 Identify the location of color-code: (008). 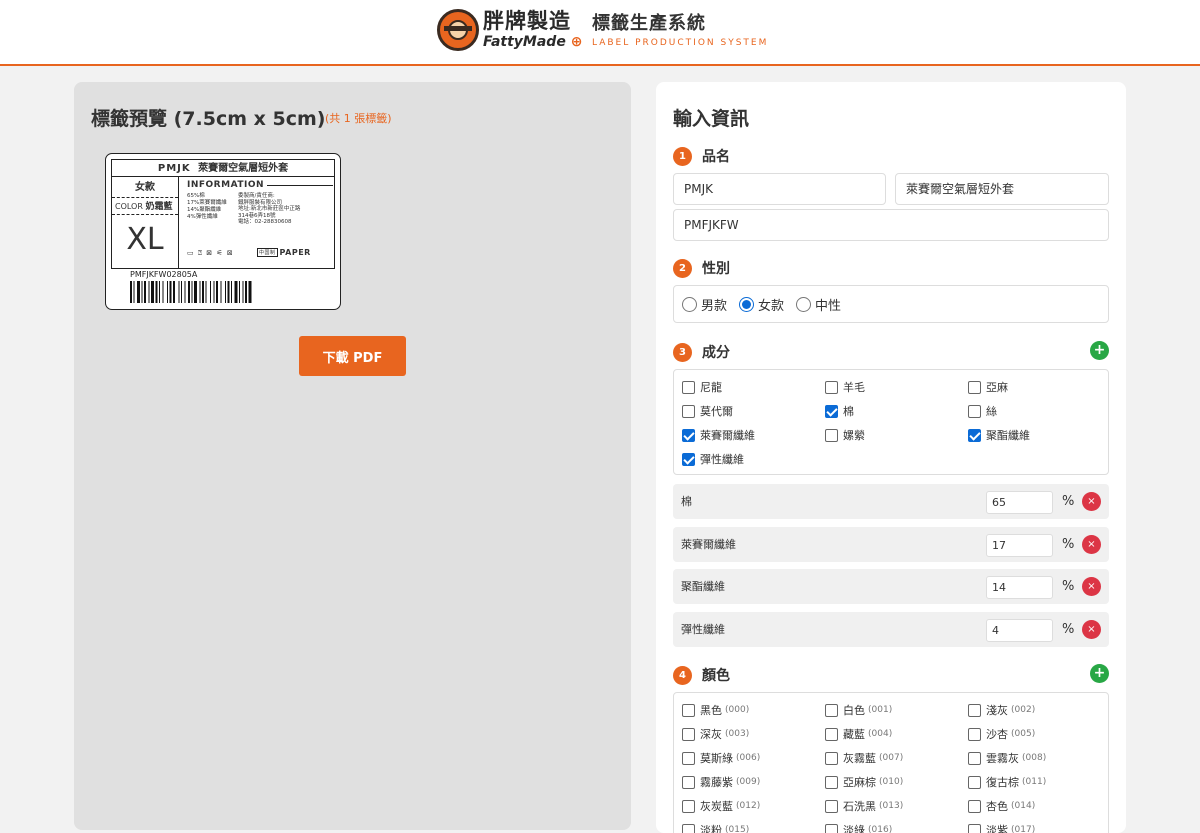
(1034, 758).